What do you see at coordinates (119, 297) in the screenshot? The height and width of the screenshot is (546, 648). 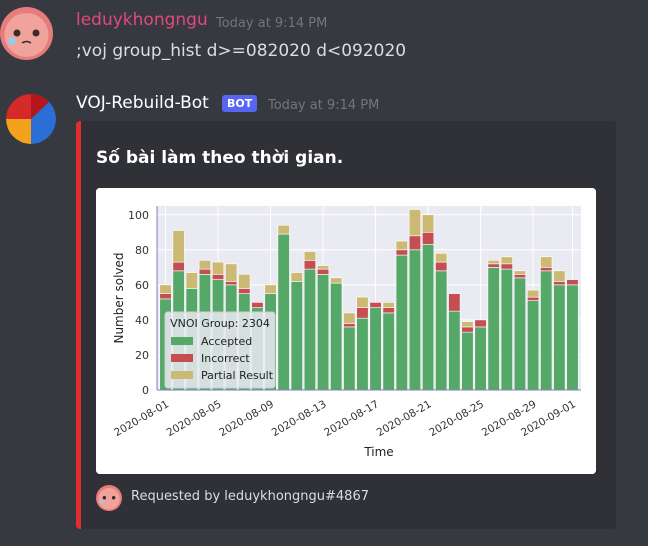 I see `y-axis-label: Number solved` at bounding box center [119, 297].